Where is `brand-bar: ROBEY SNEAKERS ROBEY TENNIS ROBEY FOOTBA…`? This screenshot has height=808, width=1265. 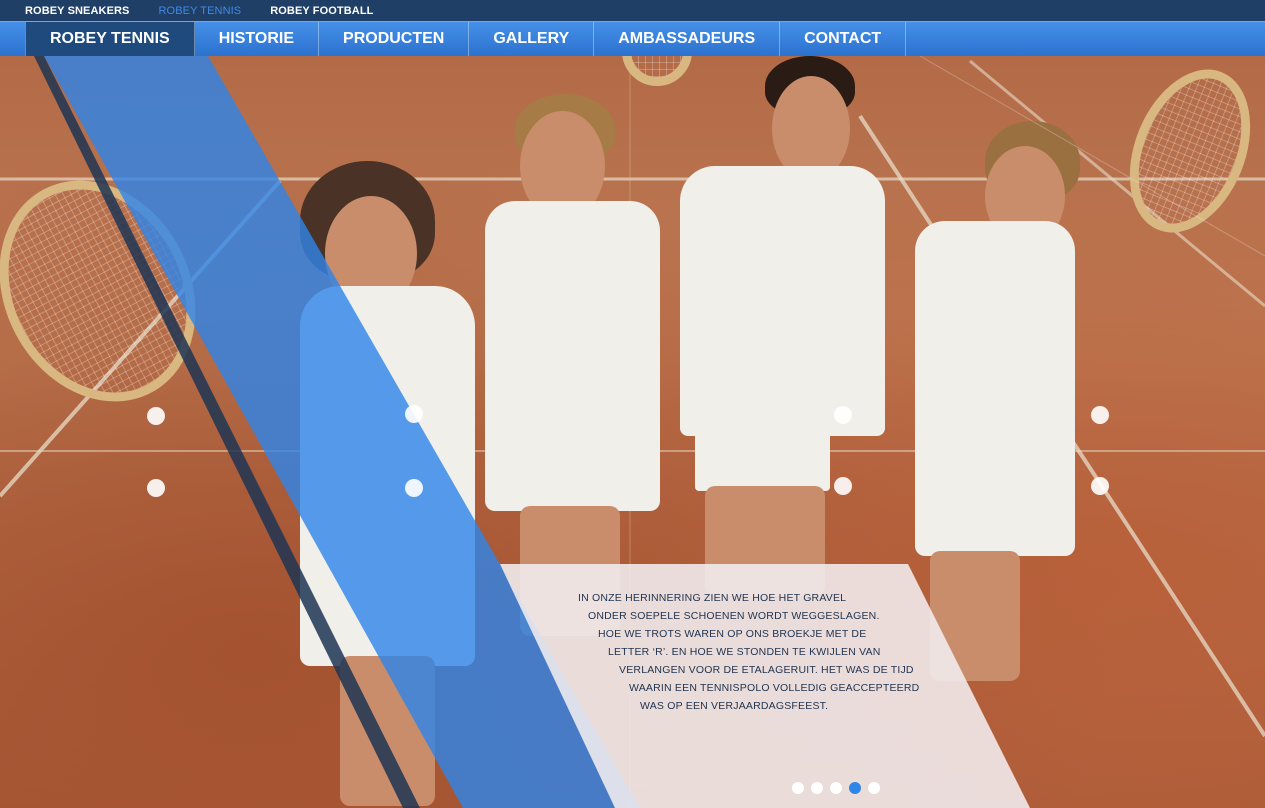
brand-bar: ROBEY SNEAKERS ROBEY TENNIS ROBEY FOOTBA… is located at coordinates (632, 10).